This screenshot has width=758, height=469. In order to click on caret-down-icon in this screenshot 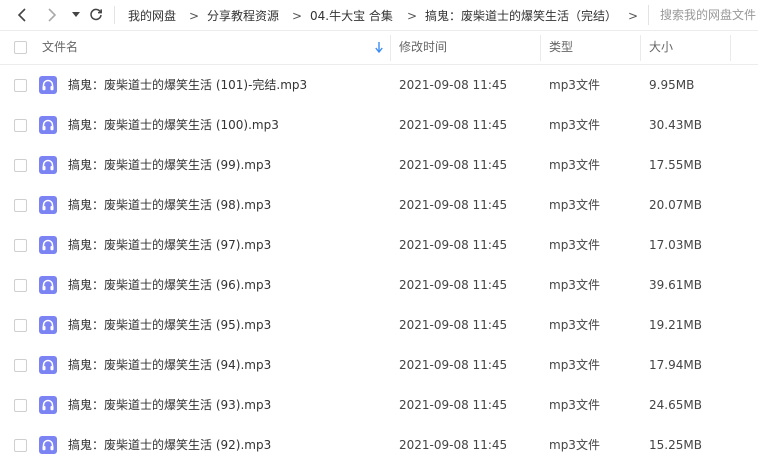, I will do `click(76, 14)`.